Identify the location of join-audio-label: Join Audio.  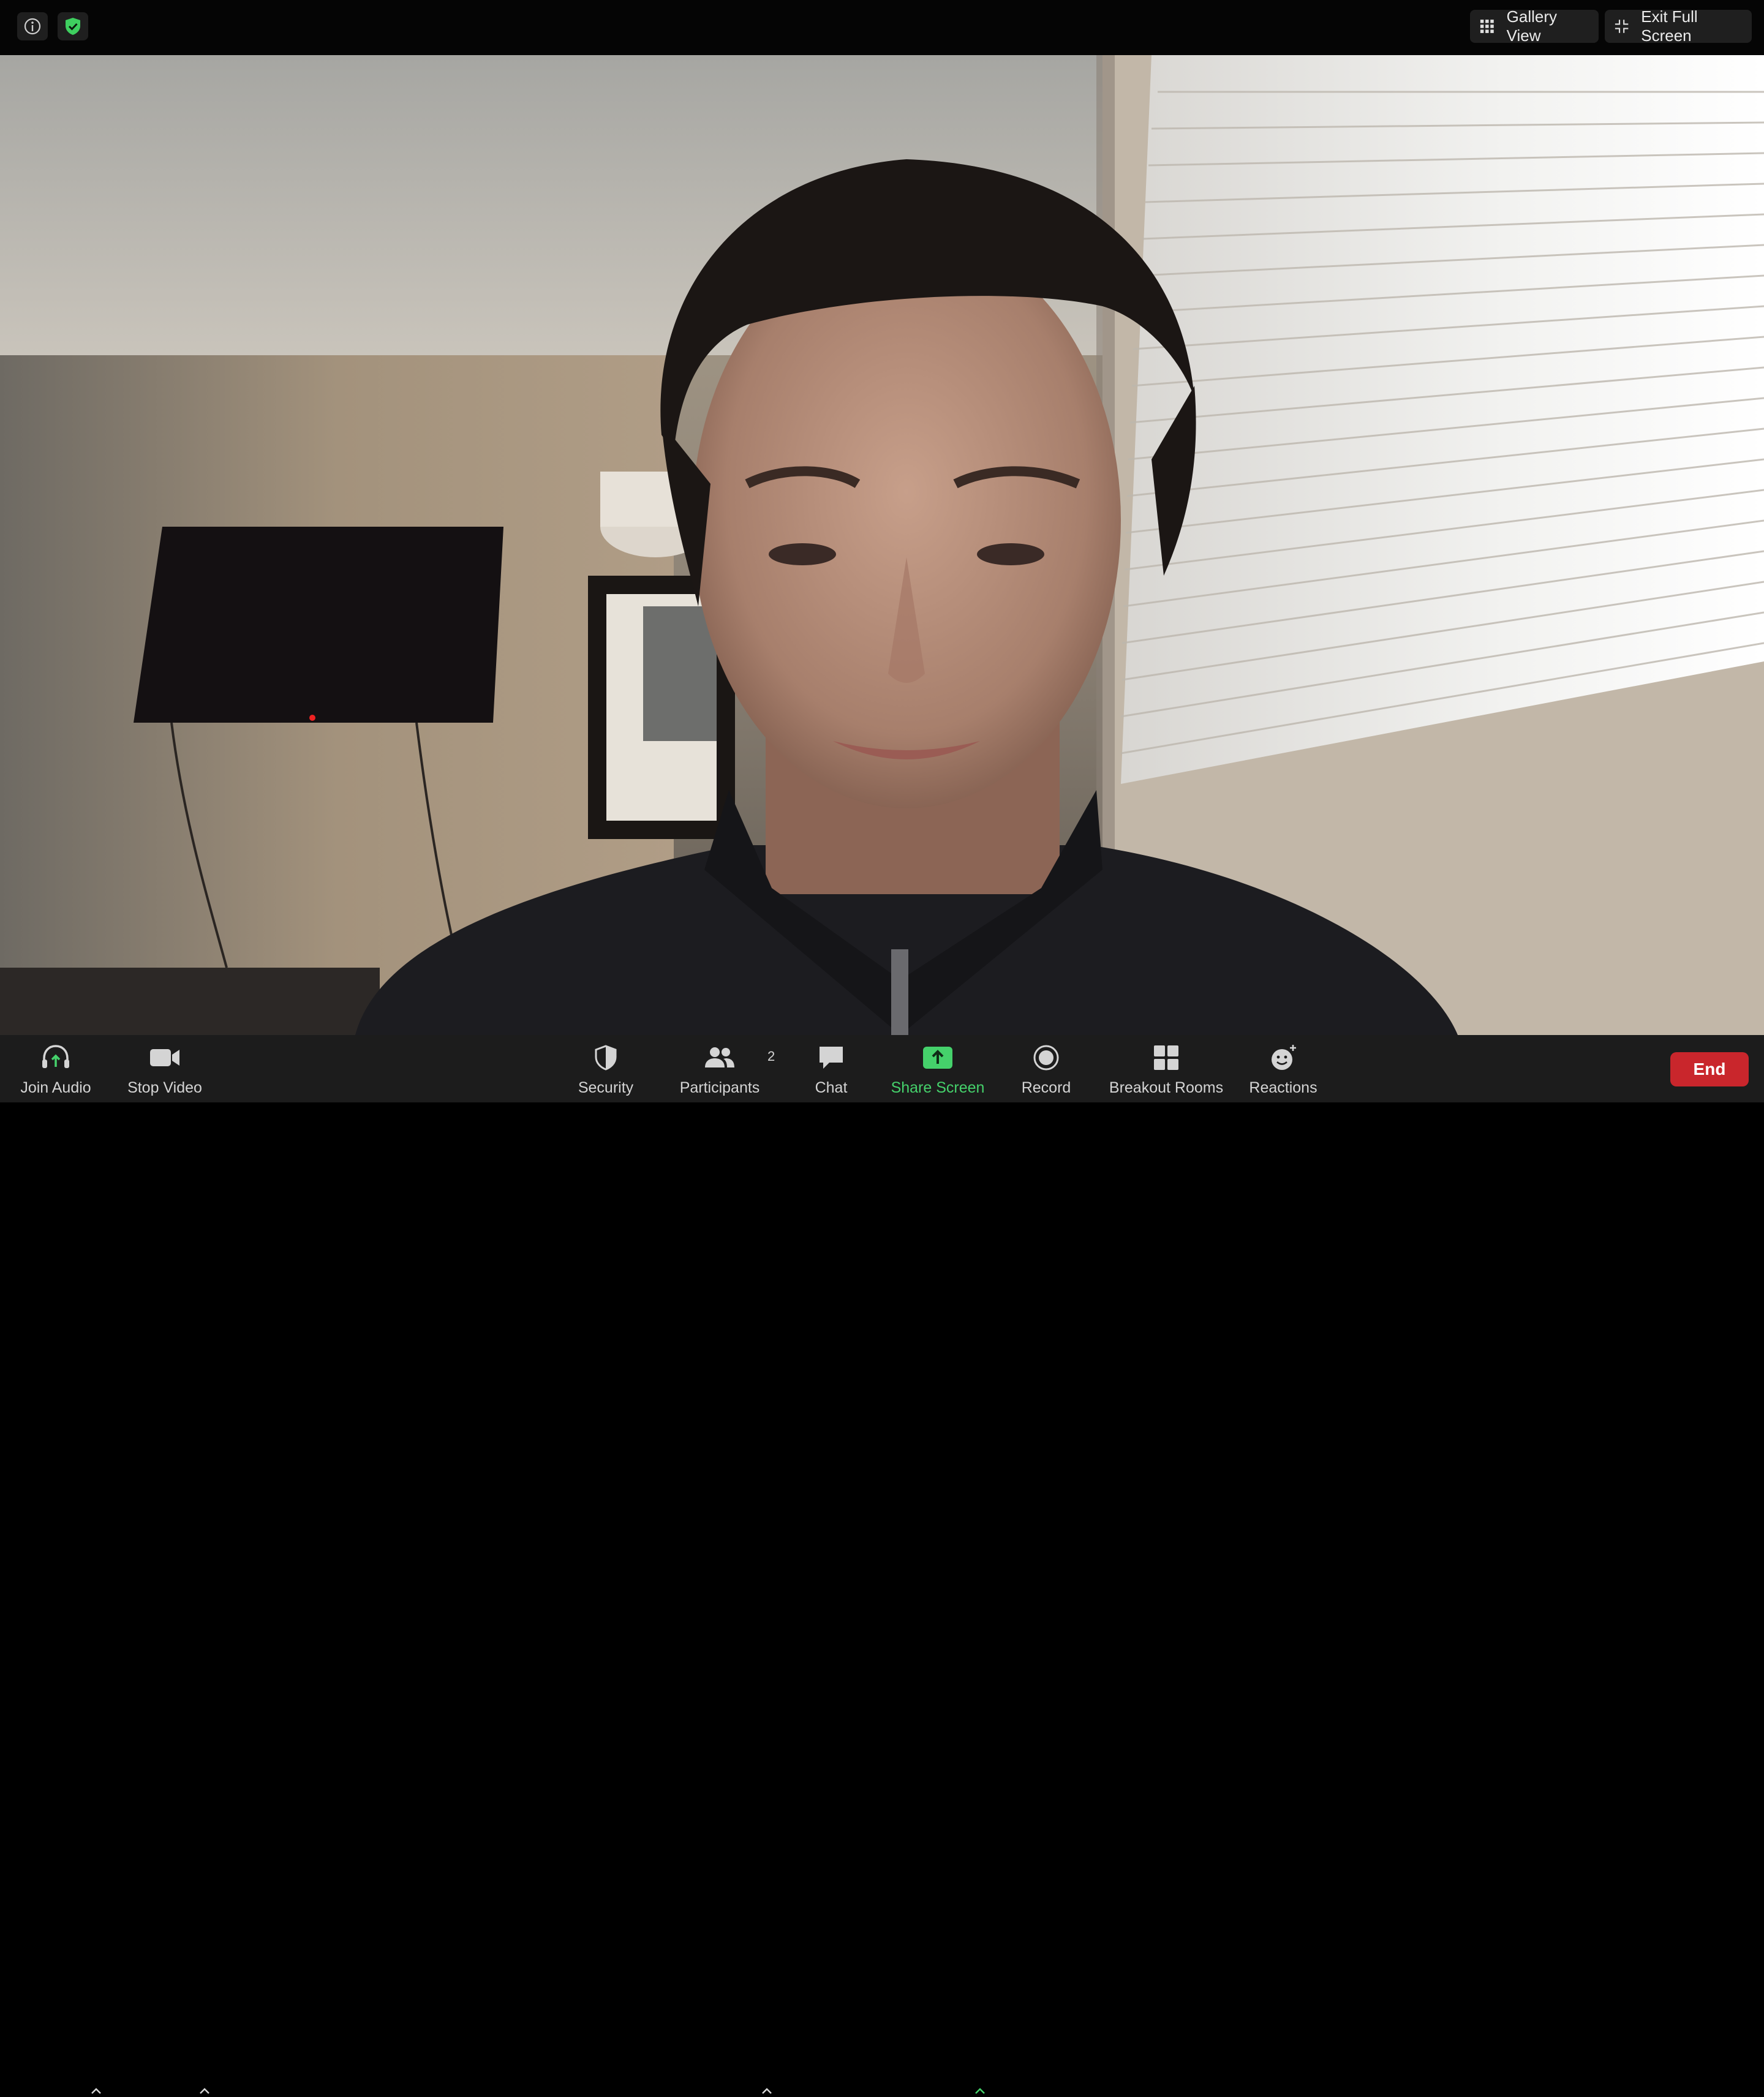
(56, 1087).